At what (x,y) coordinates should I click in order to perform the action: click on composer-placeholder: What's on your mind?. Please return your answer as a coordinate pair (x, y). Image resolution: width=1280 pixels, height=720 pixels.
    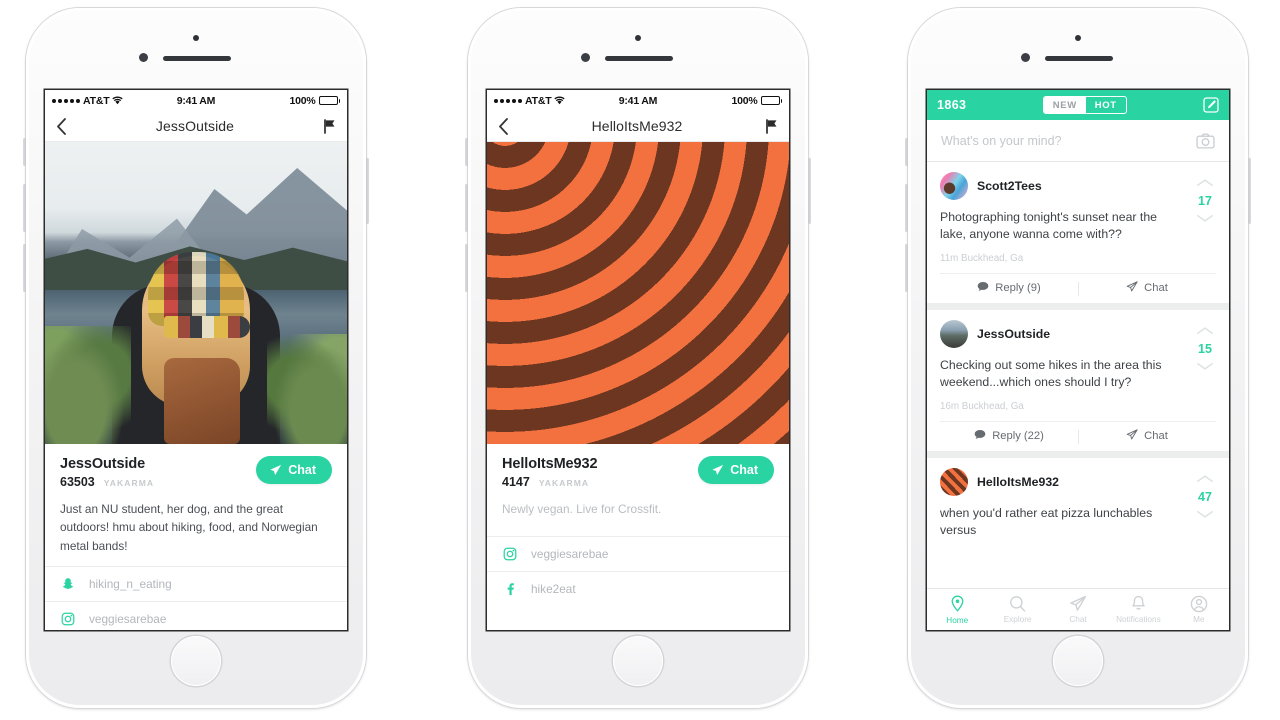
    Looking at the image, I should click on (1001, 140).